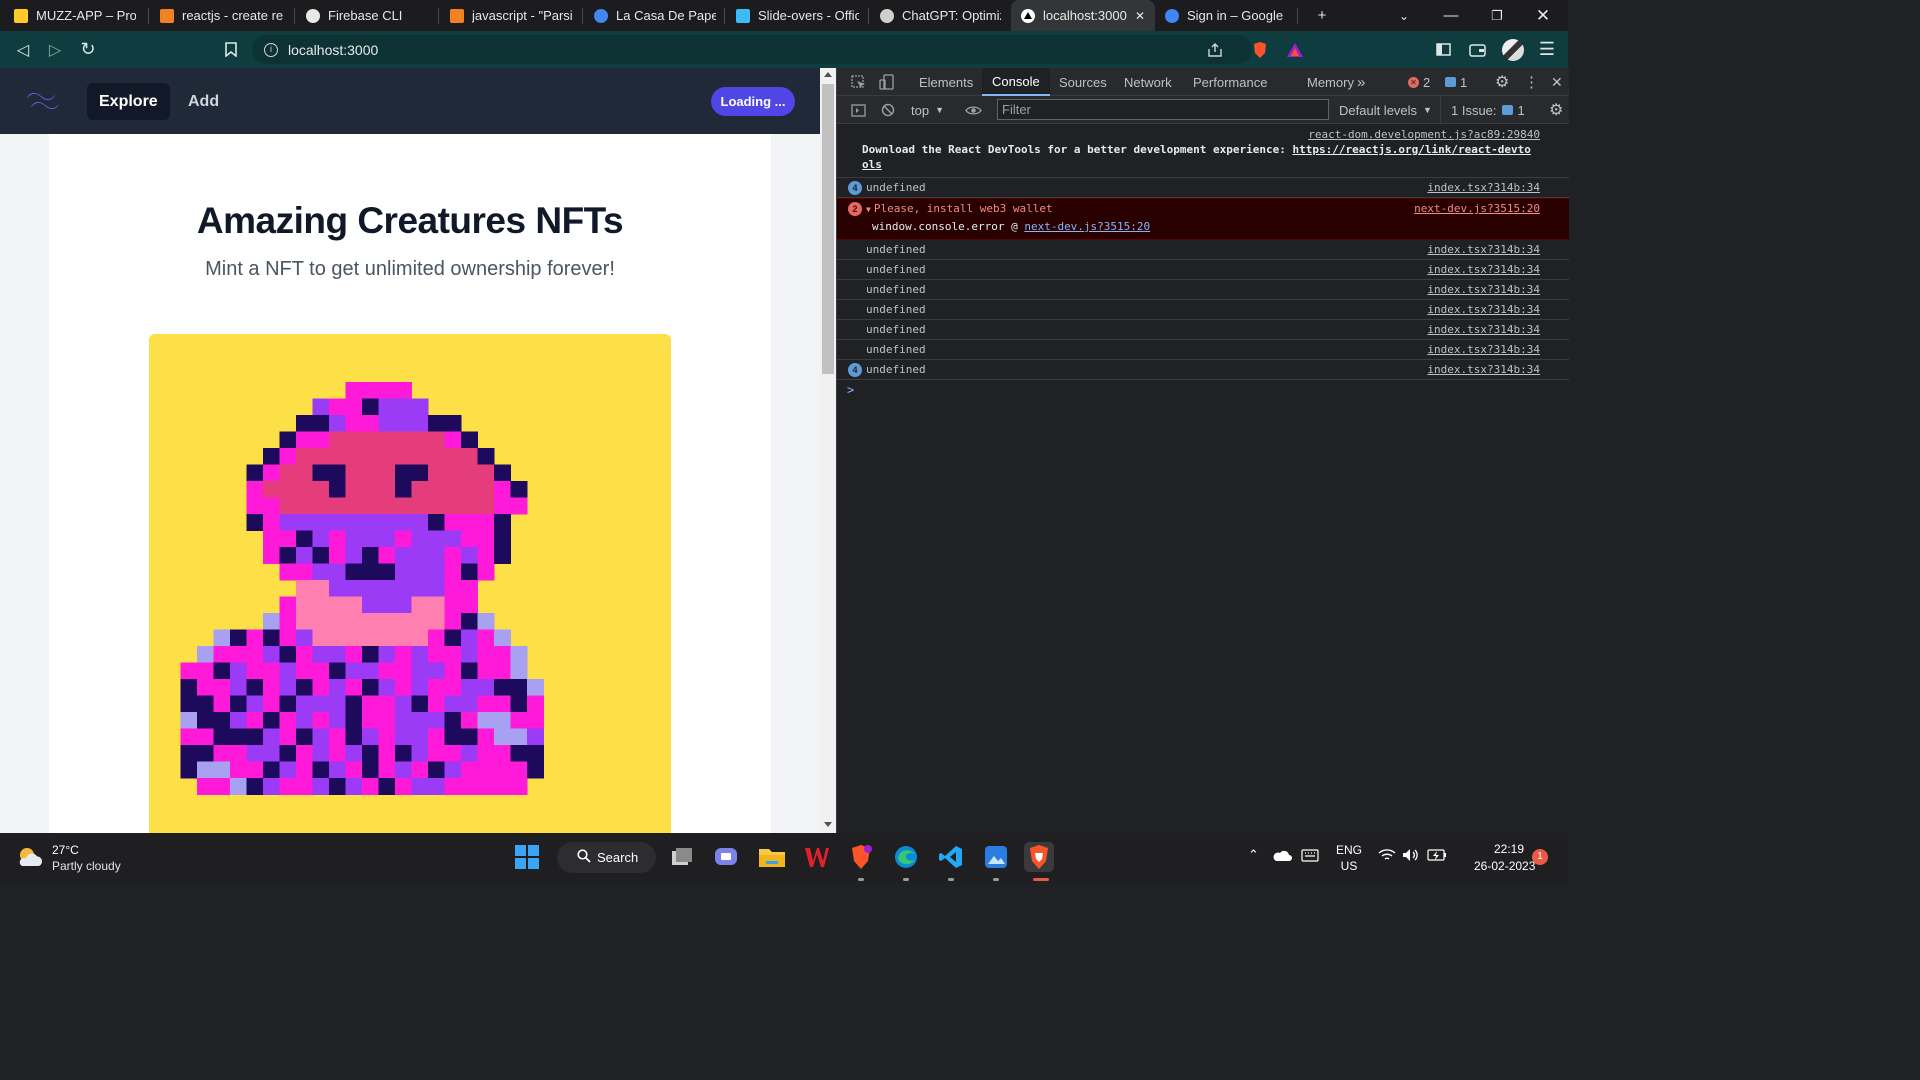 This screenshot has width=1920, height=1080. What do you see at coordinates (1148, 82) in the screenshot?
I see `tab-network: Network` at bounding box center [1148, 82].